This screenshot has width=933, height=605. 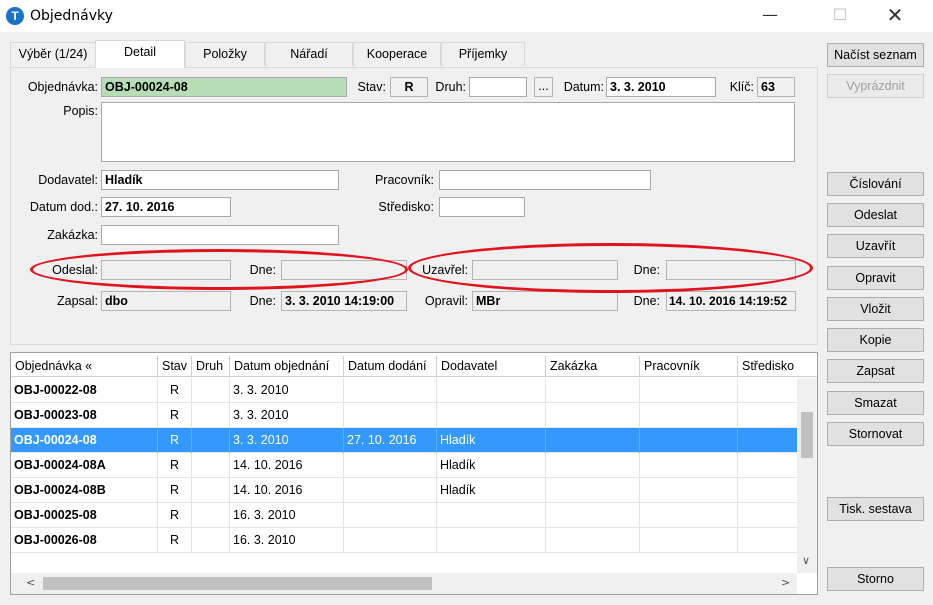 I want to click on datum-dodani-label: Datum dod.:, so click(x=63, y=207).